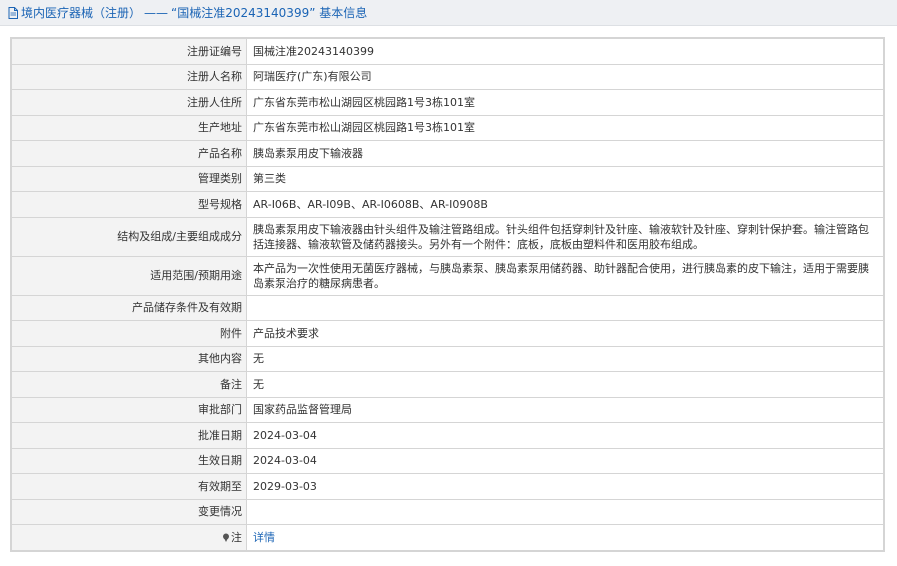 Image resolution: width=897 pixels, height=566 pixels. I want to click on table-row: 注册证编号 国械注准20243140399, so click(447, 51).